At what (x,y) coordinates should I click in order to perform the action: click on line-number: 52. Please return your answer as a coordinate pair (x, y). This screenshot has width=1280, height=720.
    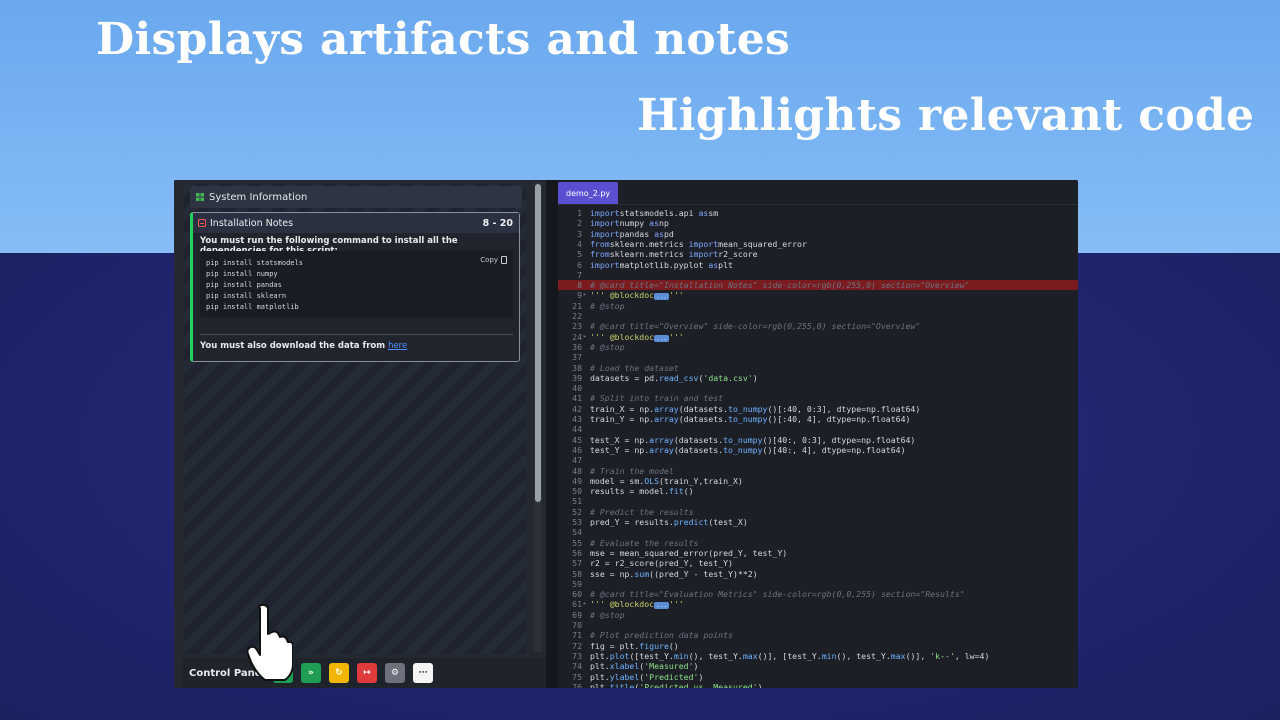
    Looking at the image, I should click on (577, 511).